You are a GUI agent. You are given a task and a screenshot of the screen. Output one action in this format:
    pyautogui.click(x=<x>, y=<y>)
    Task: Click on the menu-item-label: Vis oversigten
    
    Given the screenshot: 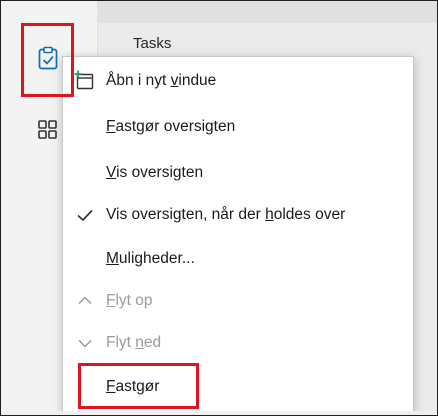 What is the action you would take?
    pyautogui.click(x=155, y=172)
    